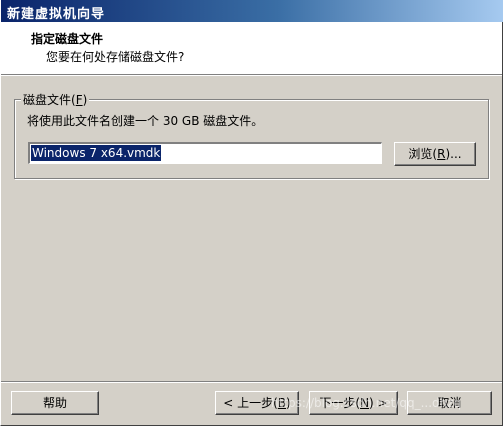 This screenshot has height=426, width=503. Describe the element at coordinates (55, 403) in the screenshot. I see `help-button: 帮助` at that location.